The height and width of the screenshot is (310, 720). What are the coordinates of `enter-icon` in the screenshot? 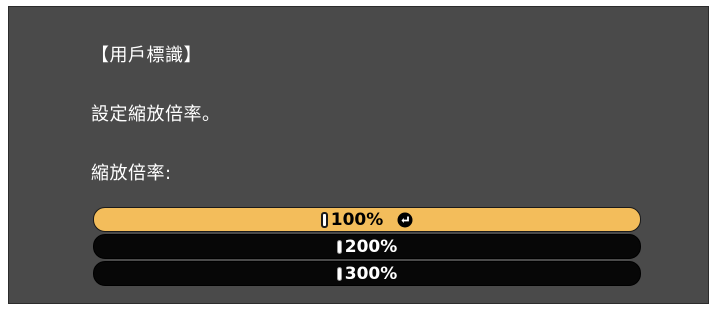 It's located at (405, 219).